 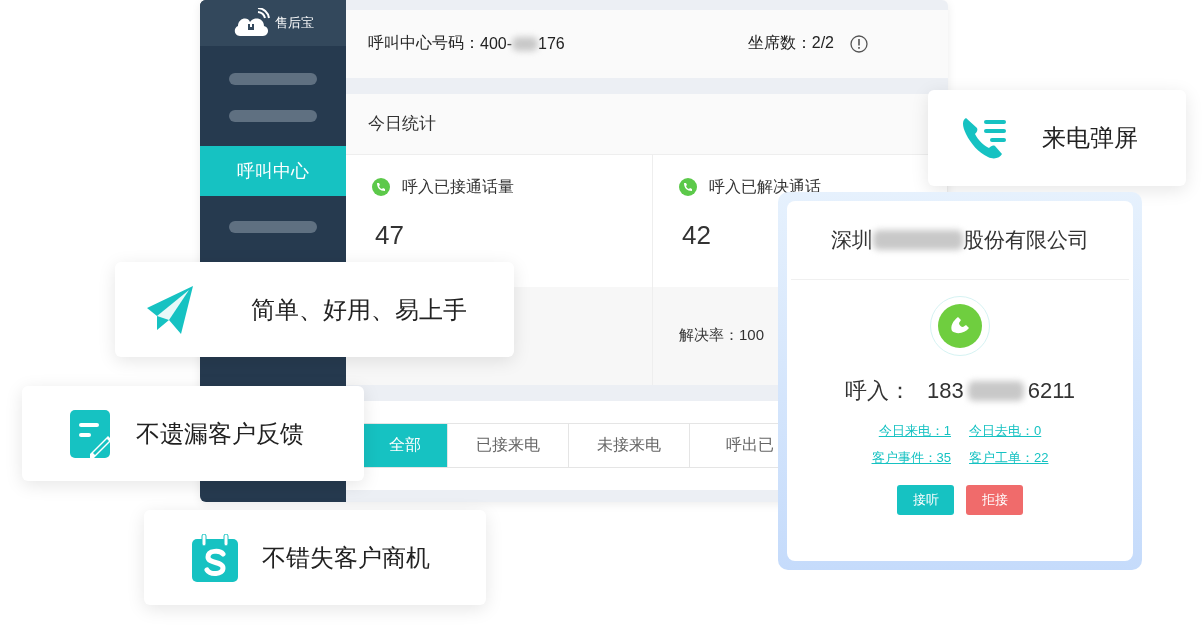 I want to click on calendar-s-icon, so click(x=215, y=557).